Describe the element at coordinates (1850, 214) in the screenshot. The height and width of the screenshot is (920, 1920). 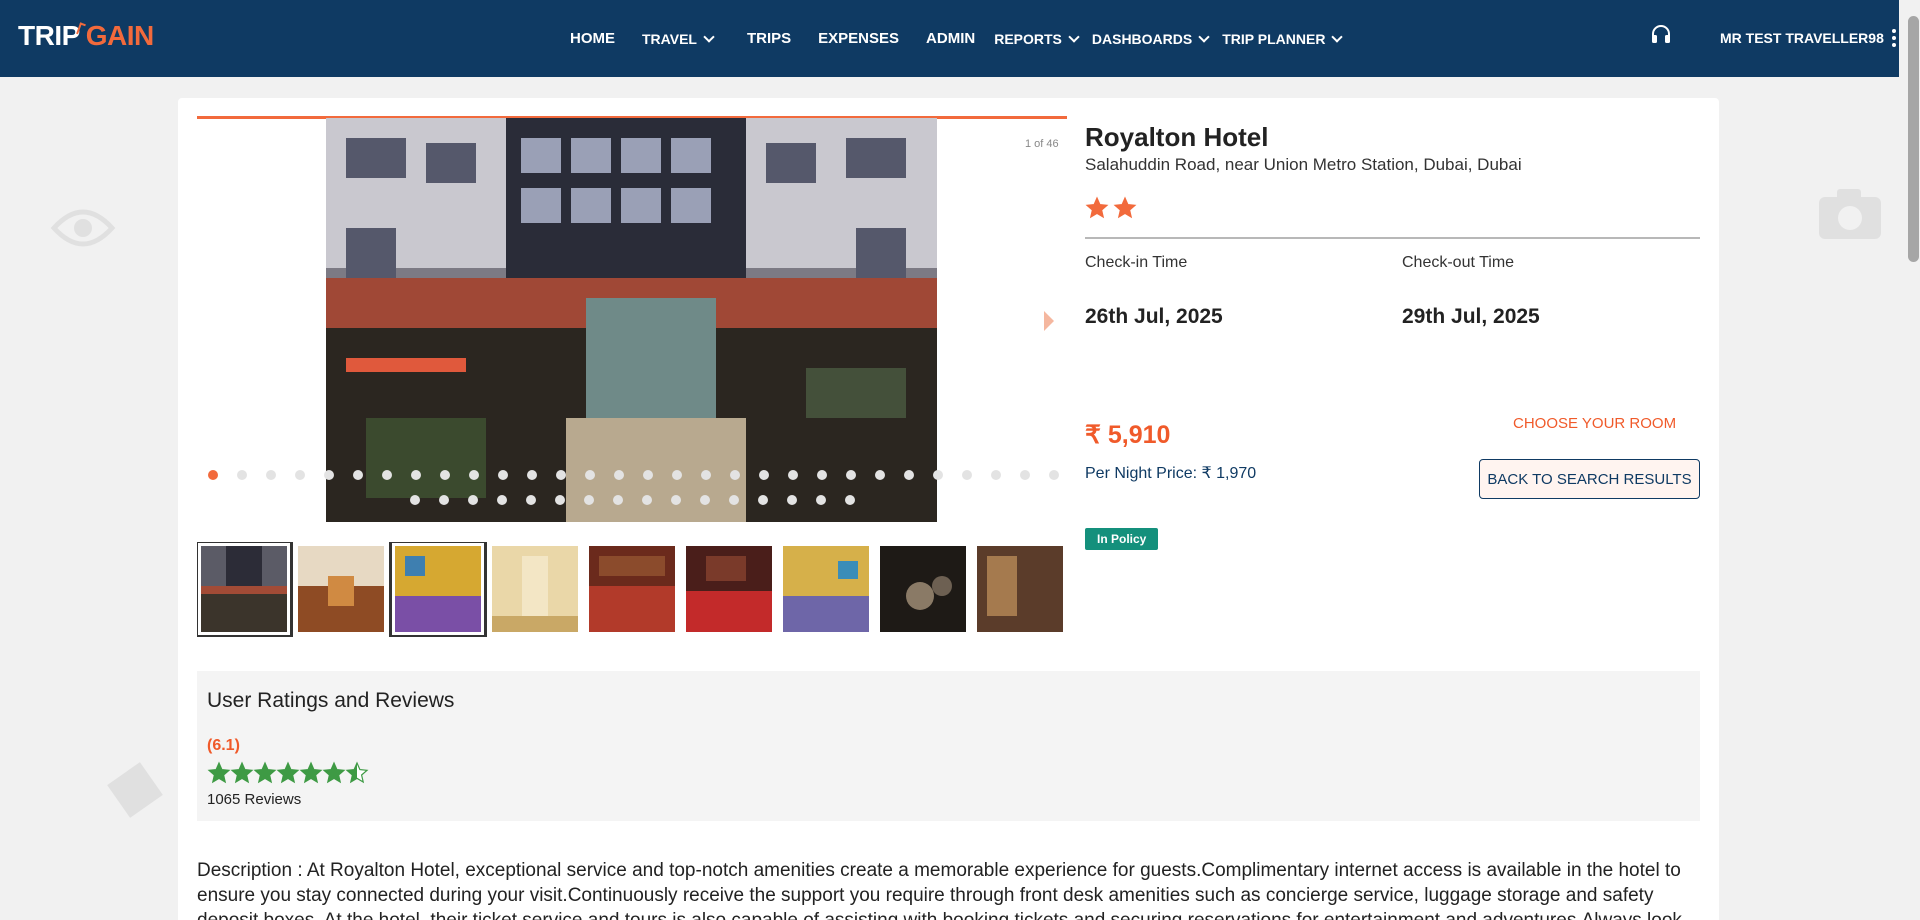
I see `camera-watermark-icon` at that location.